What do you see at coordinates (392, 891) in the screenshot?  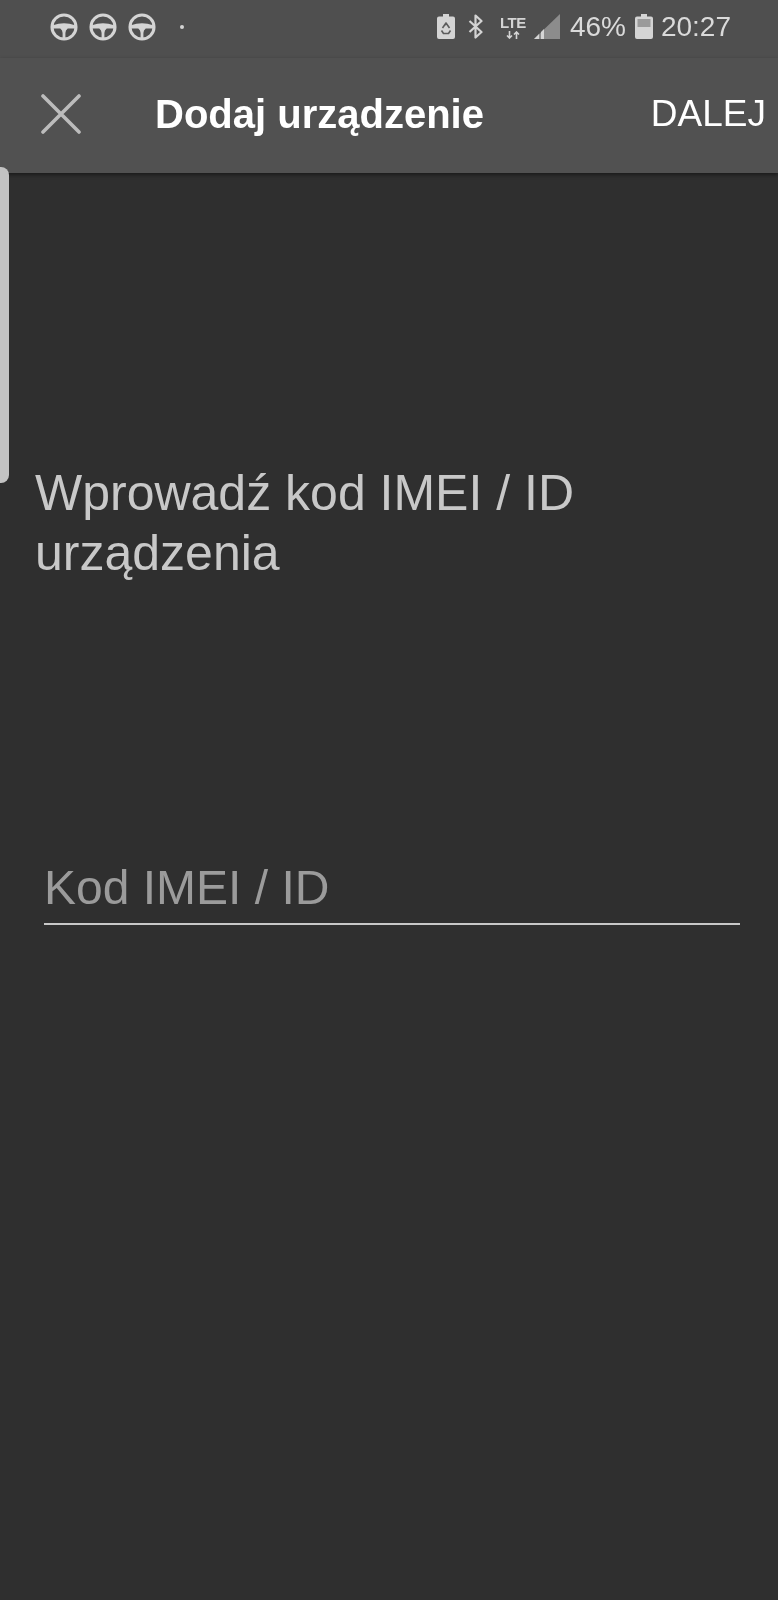 I see `imei-input-field: Kod IMEI / ID` at bounding box center [392, 891].